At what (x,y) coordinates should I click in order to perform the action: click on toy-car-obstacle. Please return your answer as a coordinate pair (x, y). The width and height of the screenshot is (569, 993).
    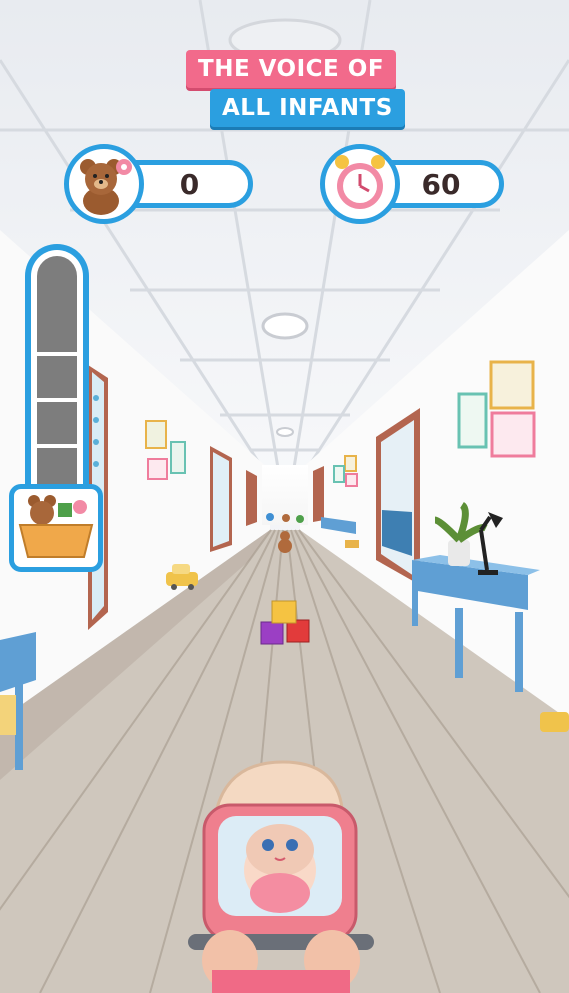
    Looking at the image, I should click on (554, 722).